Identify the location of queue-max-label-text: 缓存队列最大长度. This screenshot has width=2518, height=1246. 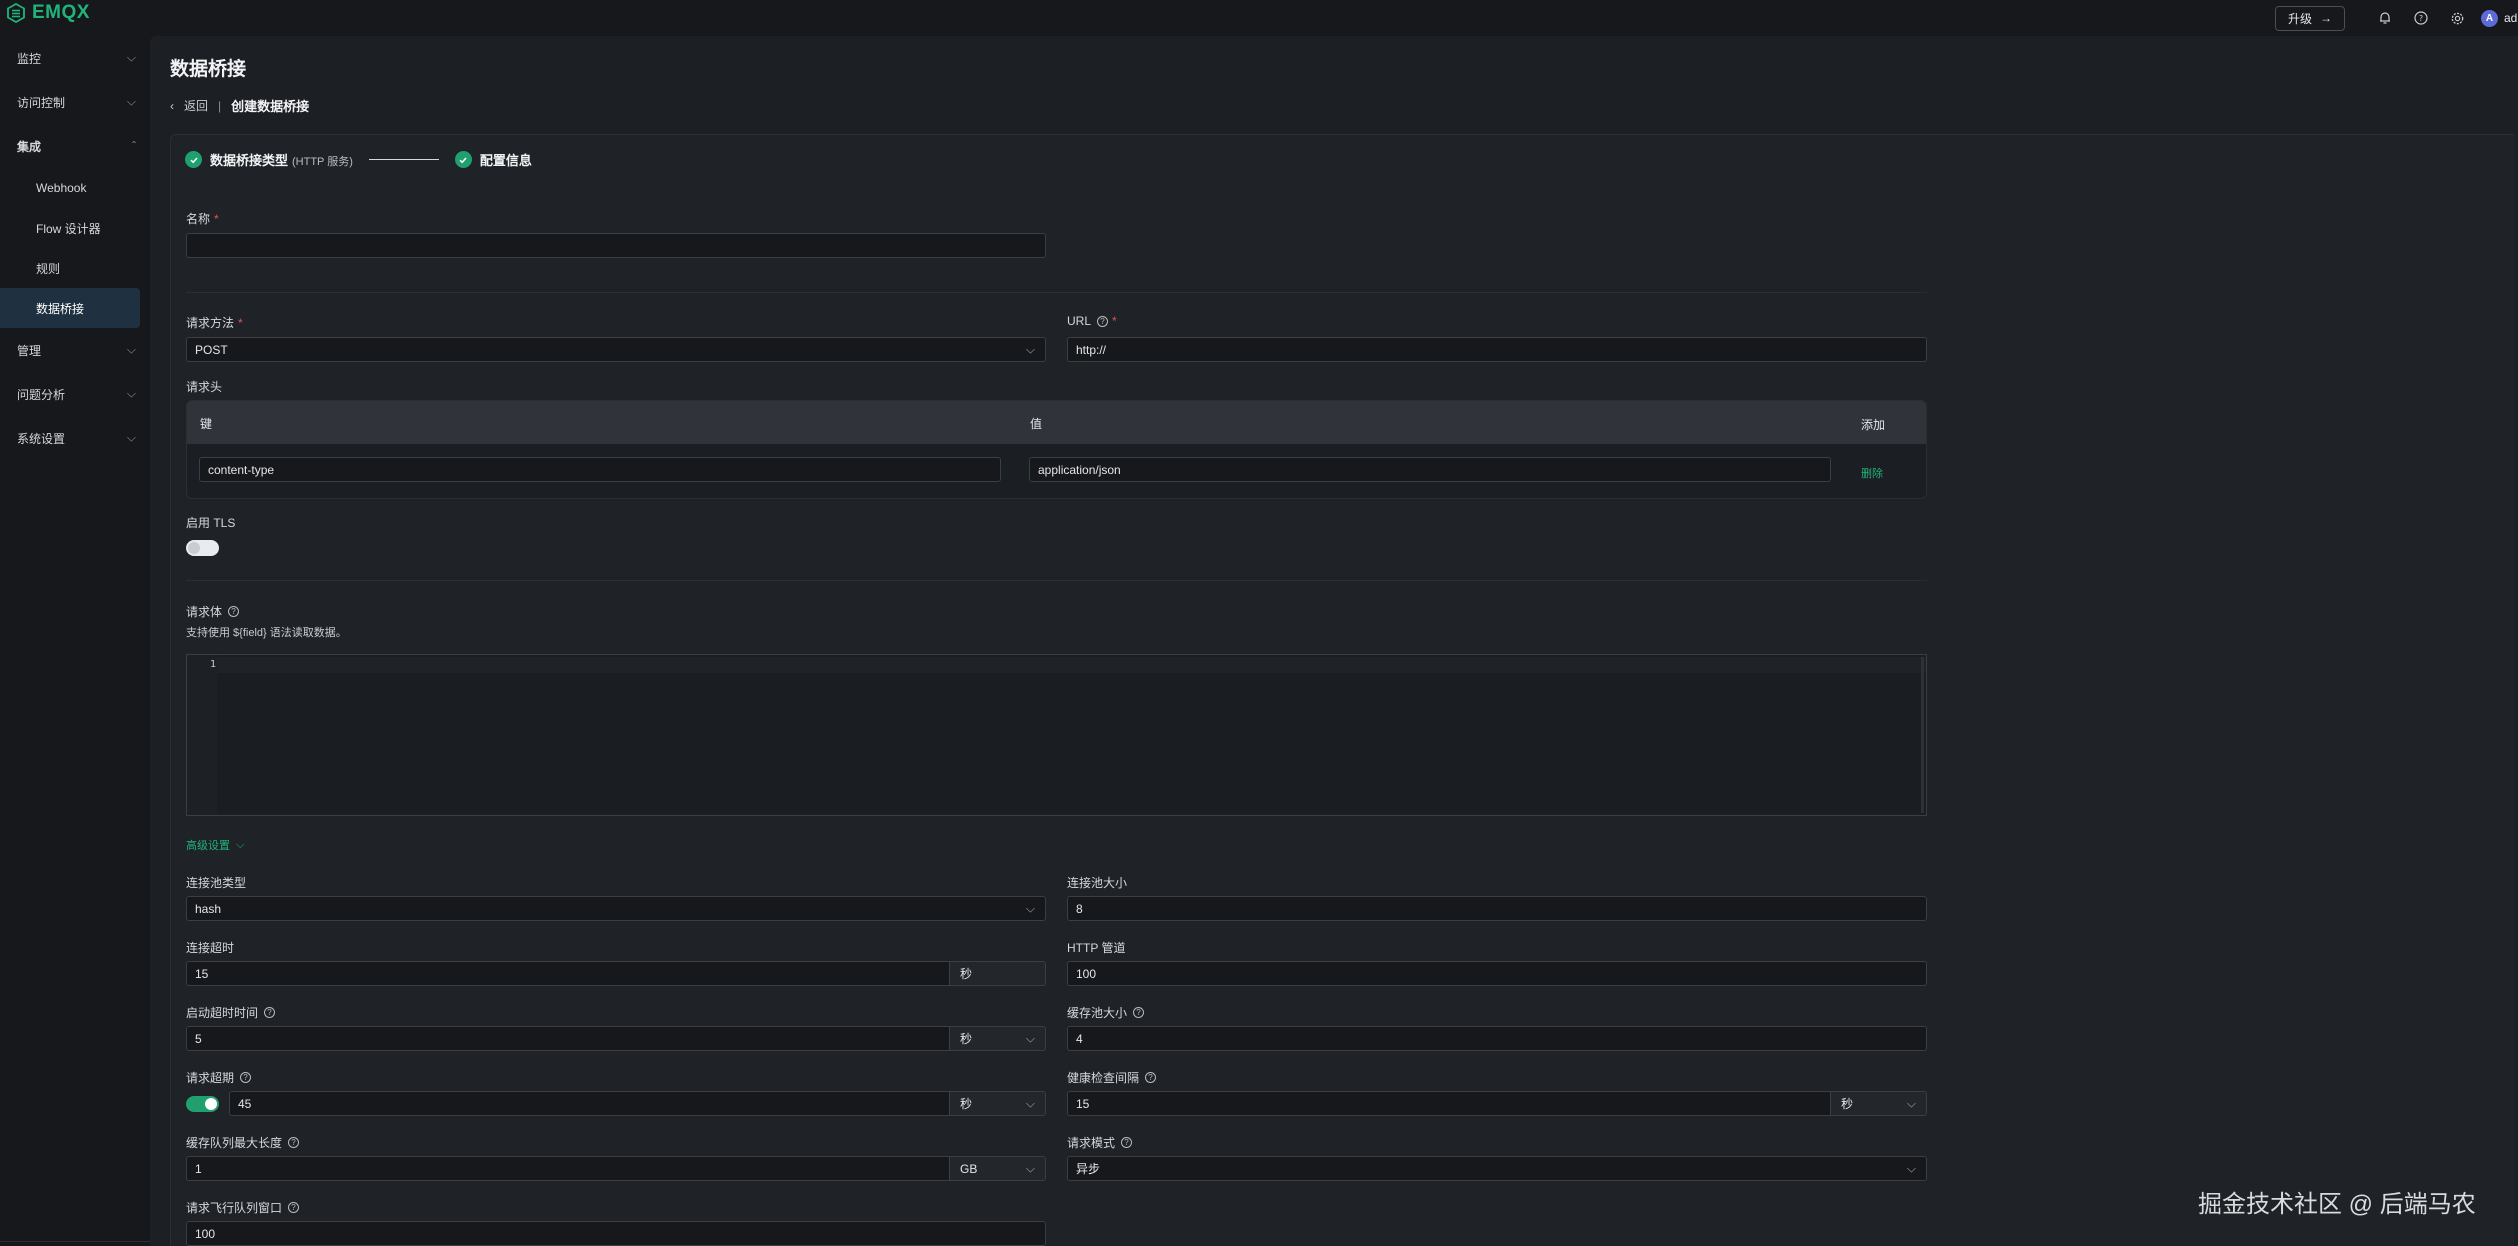
(234, 1143).